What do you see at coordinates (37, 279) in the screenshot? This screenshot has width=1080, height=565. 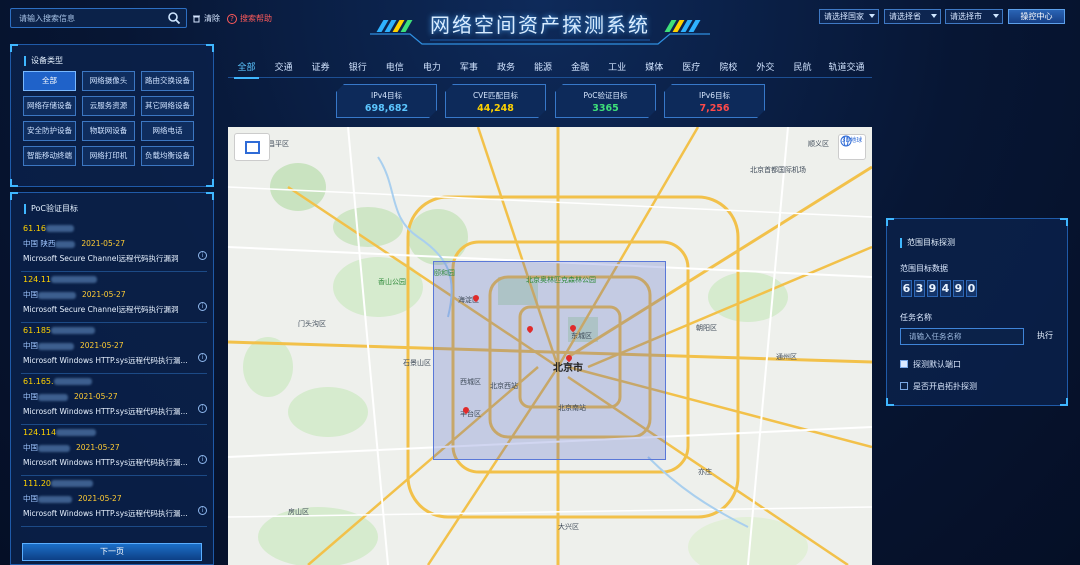 I see `poc-ip-text: 124.11` at bounding box center [37, 279].